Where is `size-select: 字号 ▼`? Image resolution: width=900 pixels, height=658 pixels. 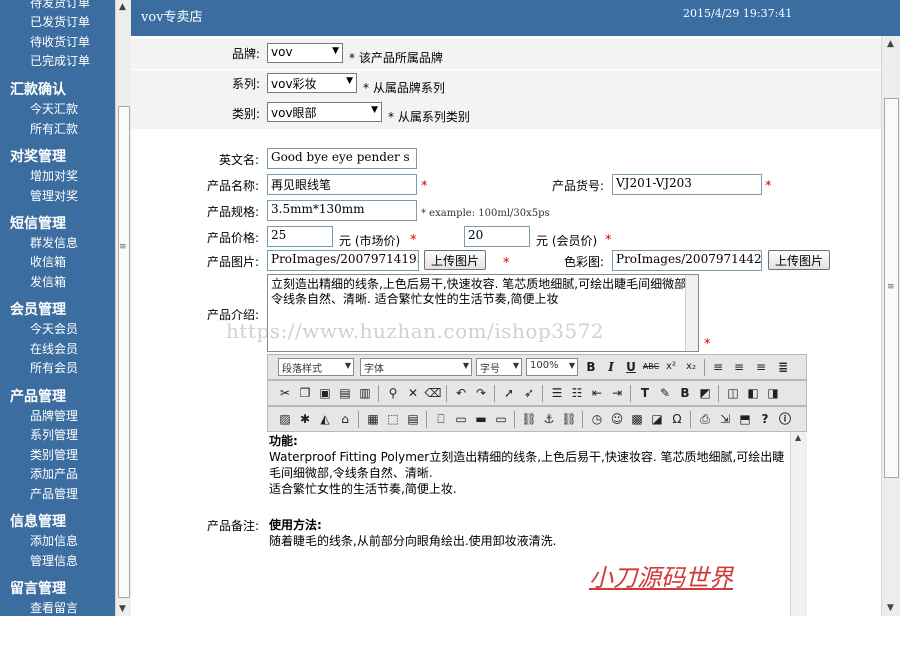
size-select: 字号 ▼ is located at coordinates (499, 367).